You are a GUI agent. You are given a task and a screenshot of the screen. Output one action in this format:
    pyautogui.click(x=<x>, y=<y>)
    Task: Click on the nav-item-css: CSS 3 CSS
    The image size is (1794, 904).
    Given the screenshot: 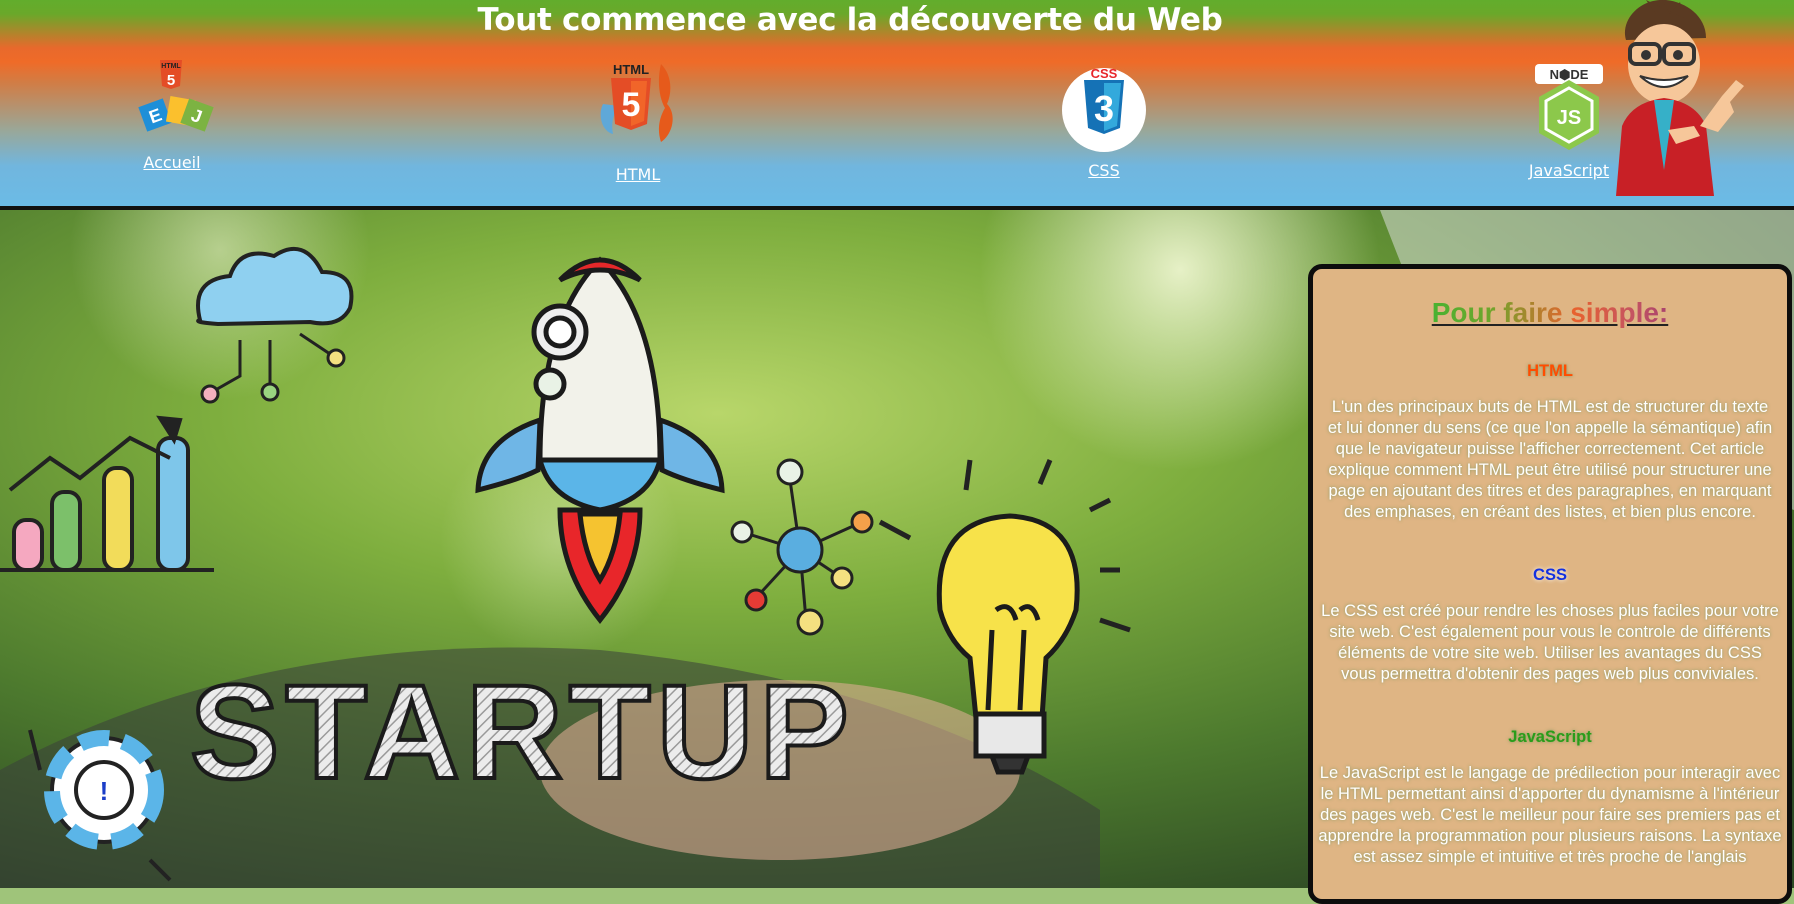 What is the action you would take?
    pyautogui.click(x=1104, y=122)
    